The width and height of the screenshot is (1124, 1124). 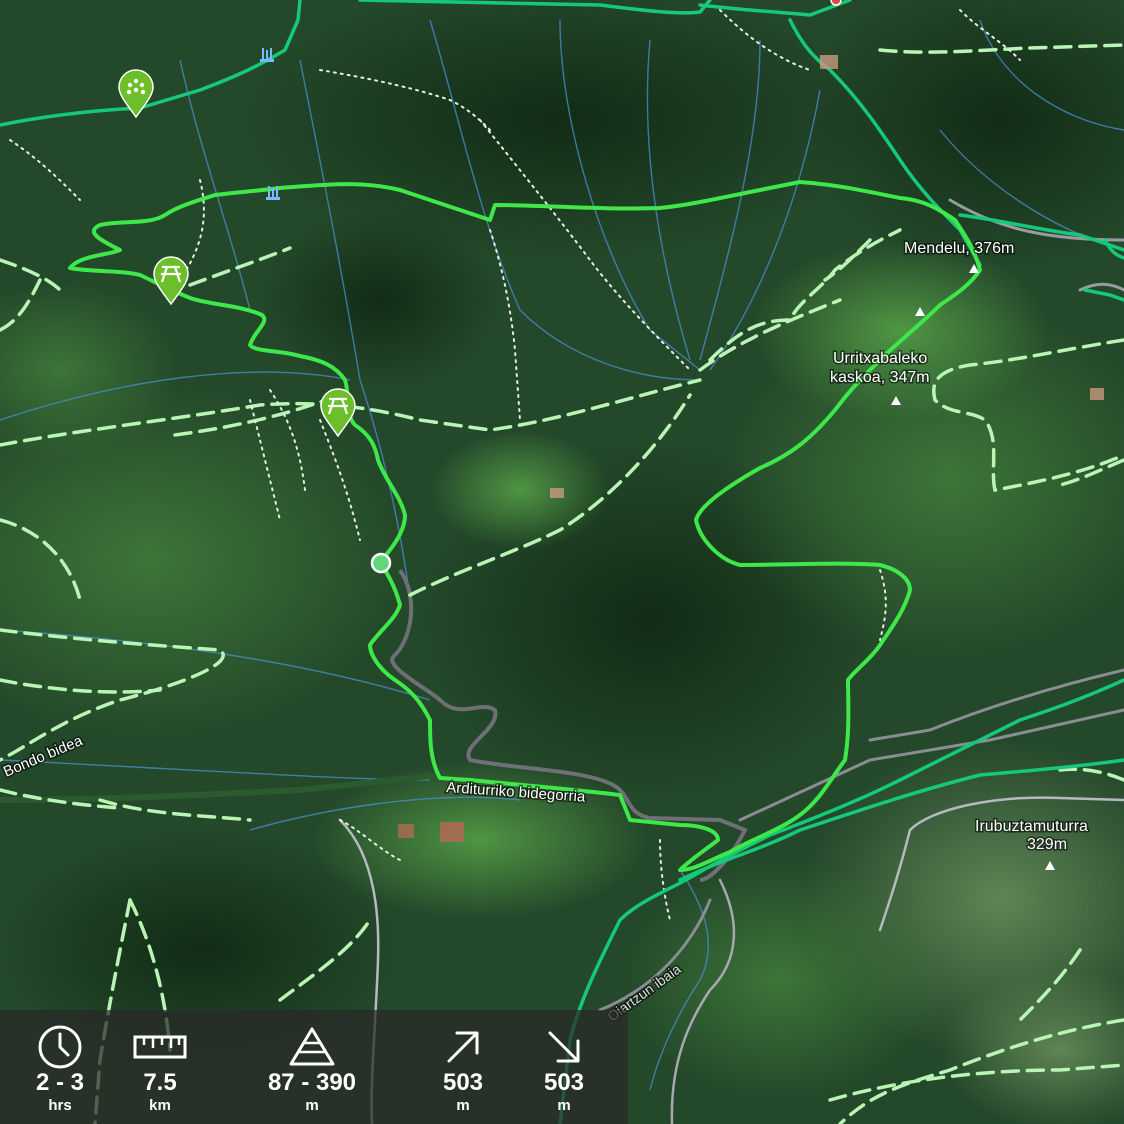 What do you see at coordinates (381, 563) in the screenshot?
I see `route-start-marker` at bounding box center [381, 563].